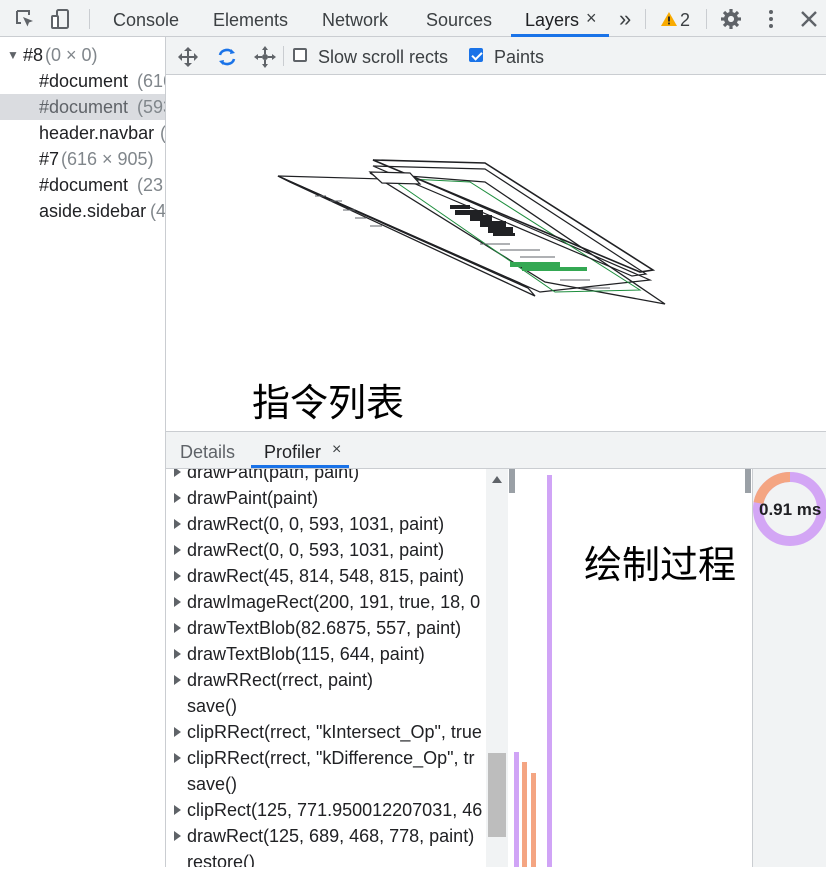 The width and height of the screenshot is (826, 872). What do you see at coordinates (61, 21) in the screenshot?
I see `device-toolbar-icon` at bounding box center [61, 21].